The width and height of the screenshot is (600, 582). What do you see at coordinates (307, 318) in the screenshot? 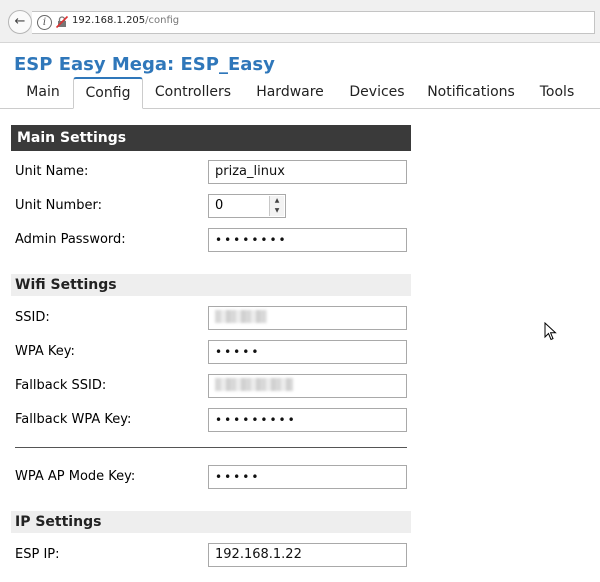
I see `ssid-input` at bounding box center [307, 318].